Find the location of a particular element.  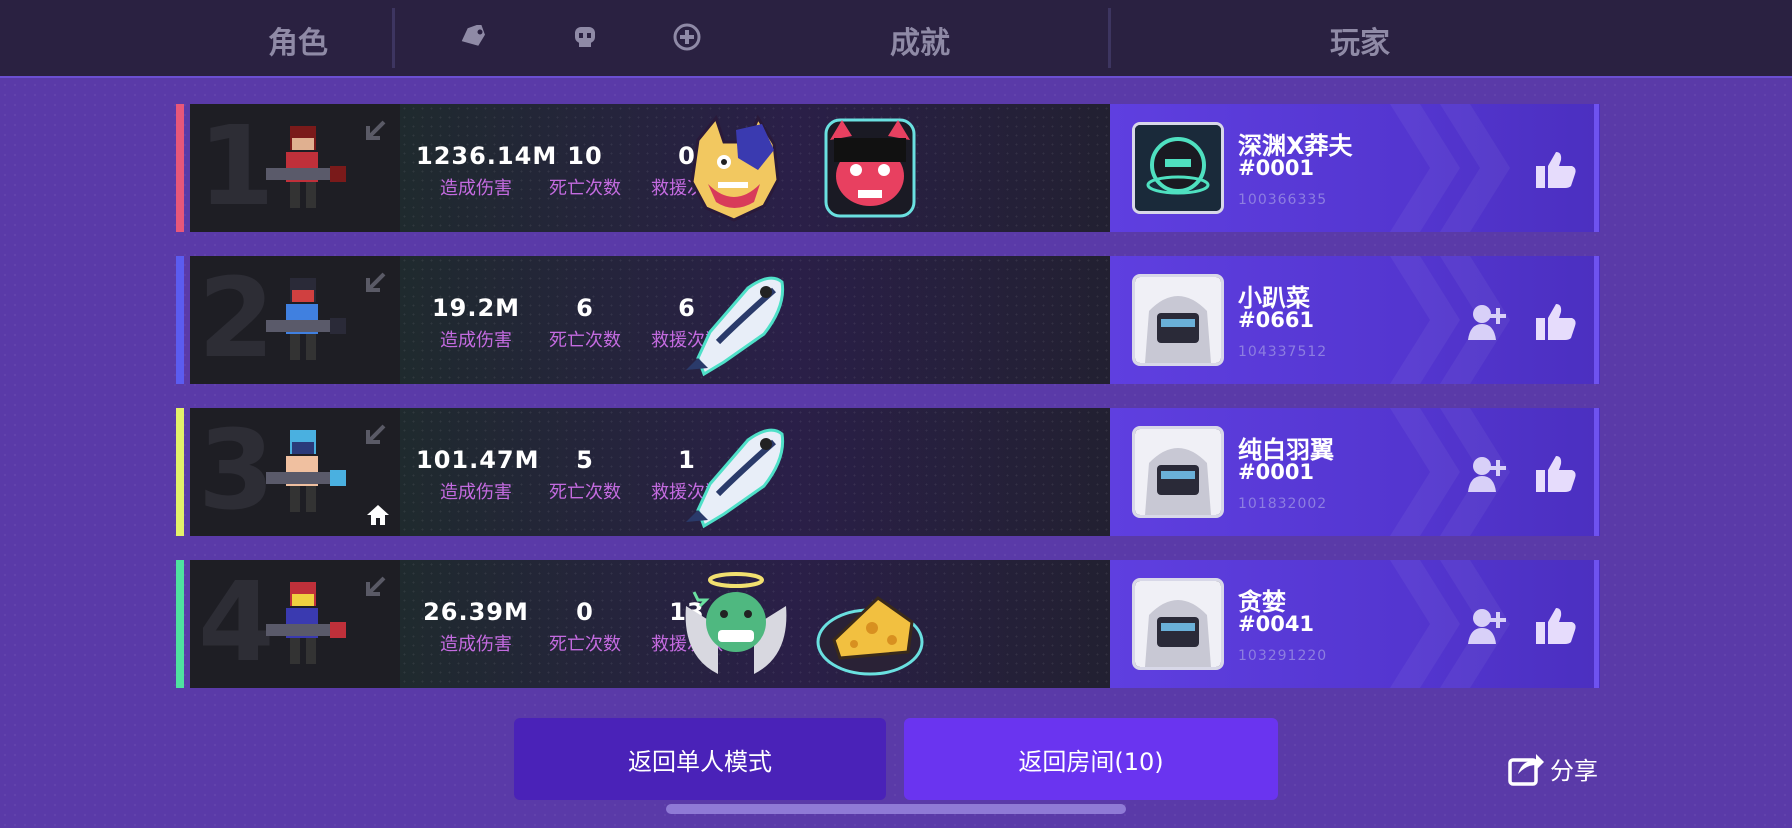

damage-stat: 1236.14M 造成伤害 is located at coordinates (487, 171).